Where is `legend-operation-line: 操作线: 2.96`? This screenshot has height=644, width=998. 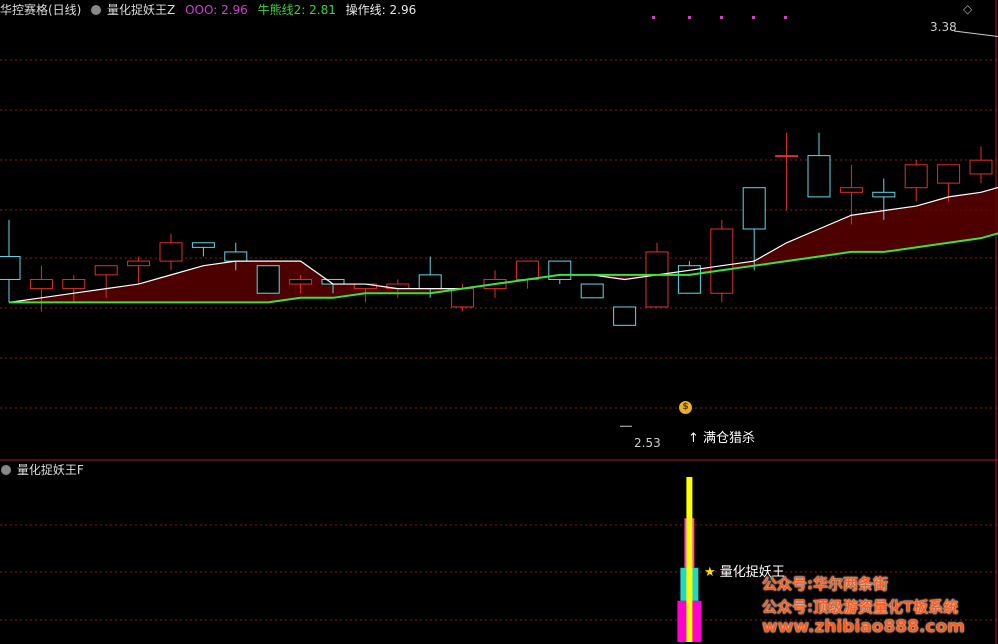
legend-operation-line: 操作线: 2.96 is located at coordinates (381, 10).